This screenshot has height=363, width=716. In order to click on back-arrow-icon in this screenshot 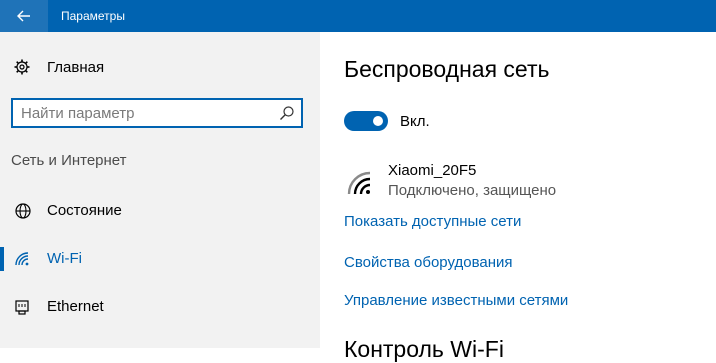, I will do `click(23, 16)`.